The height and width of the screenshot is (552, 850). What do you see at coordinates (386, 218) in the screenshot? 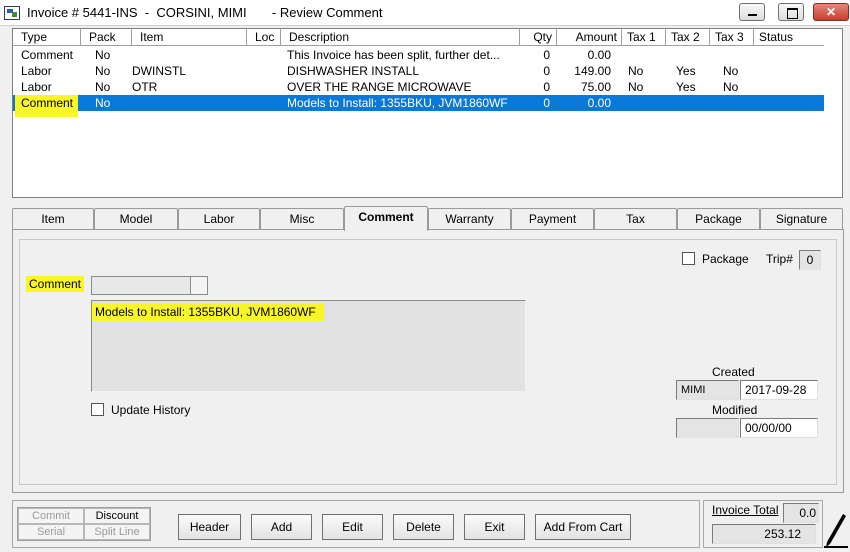
I see `tab-comment: Comment` at bounding box center [386, 218].